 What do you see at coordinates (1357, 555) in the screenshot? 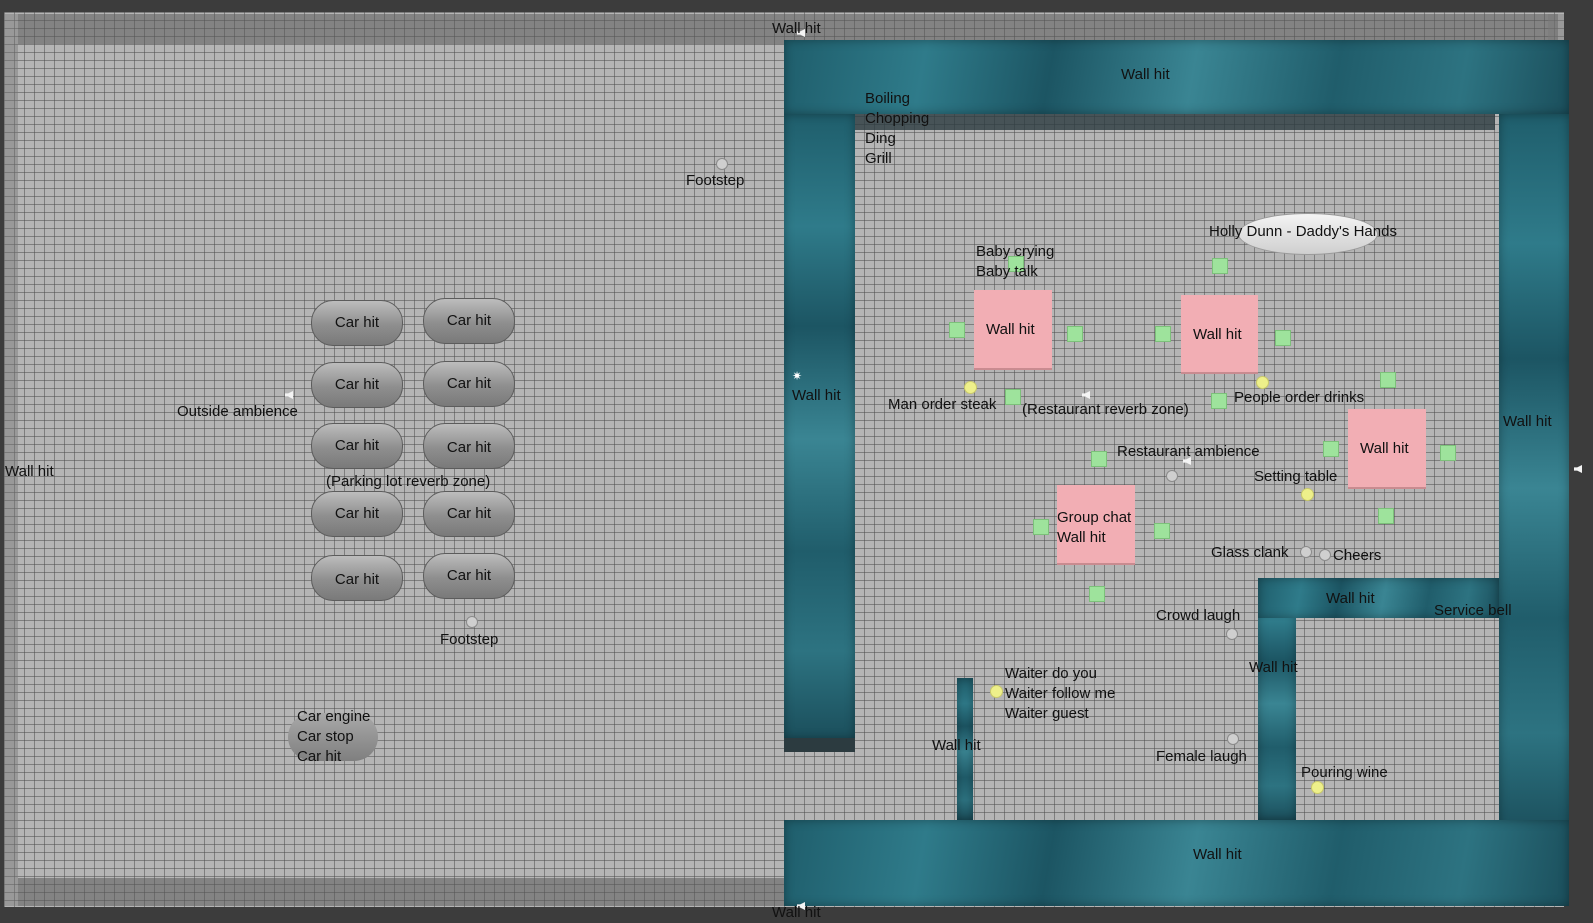
I see `cheers-label: Cheers` at bounding box center [1357, 555].